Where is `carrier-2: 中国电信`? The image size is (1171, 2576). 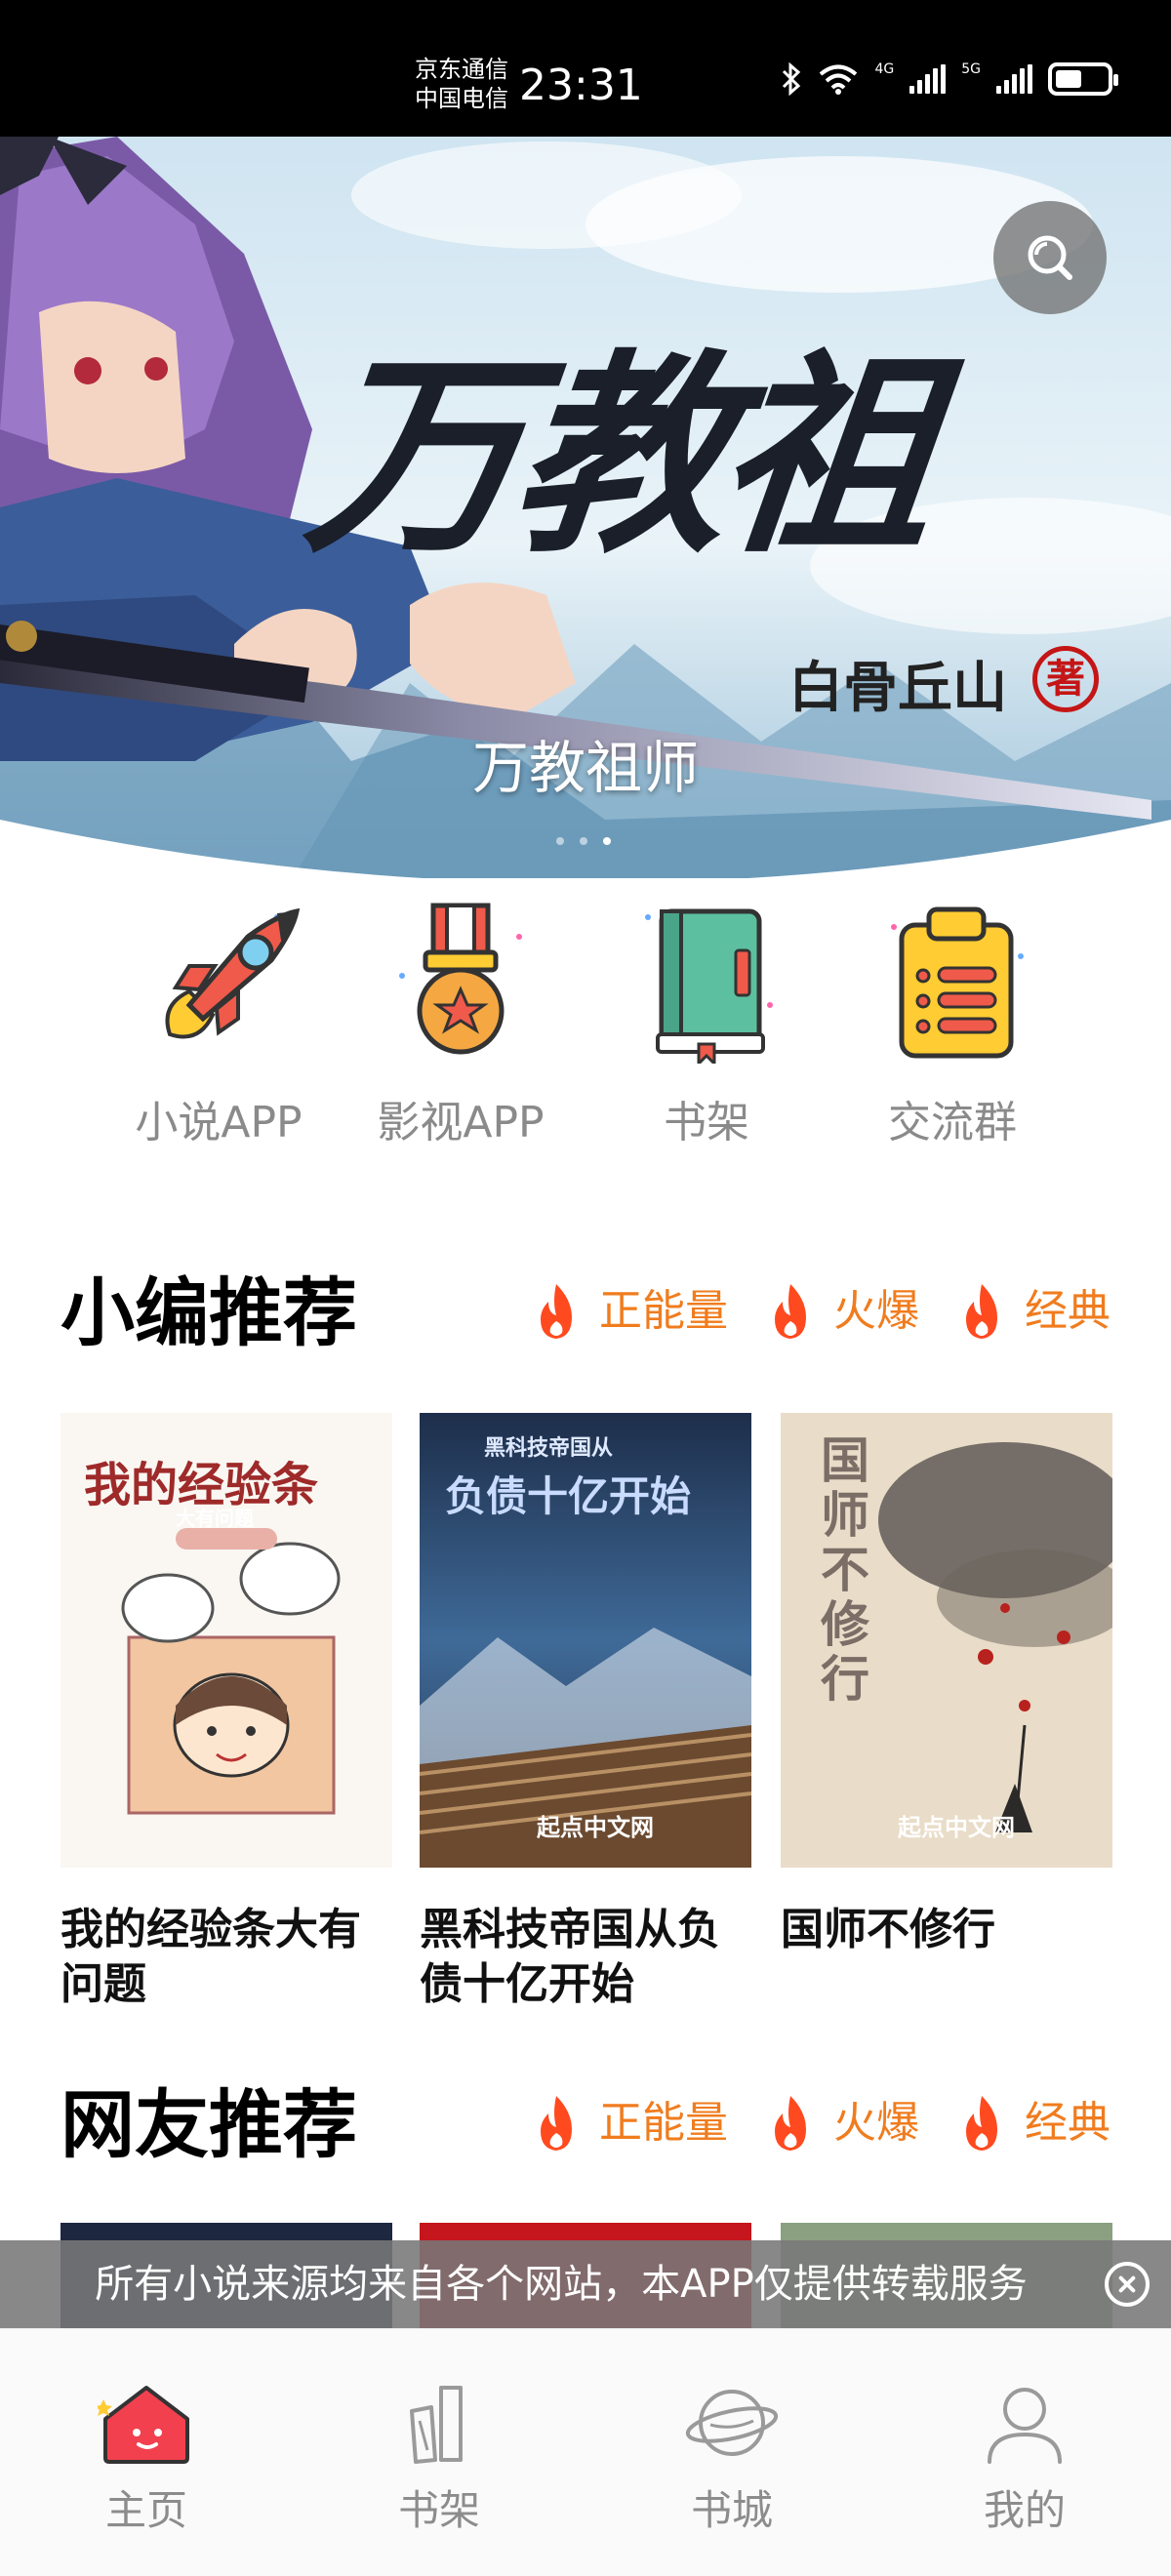 carrier-2: 中国电信 is located at coordinates (461, 98).